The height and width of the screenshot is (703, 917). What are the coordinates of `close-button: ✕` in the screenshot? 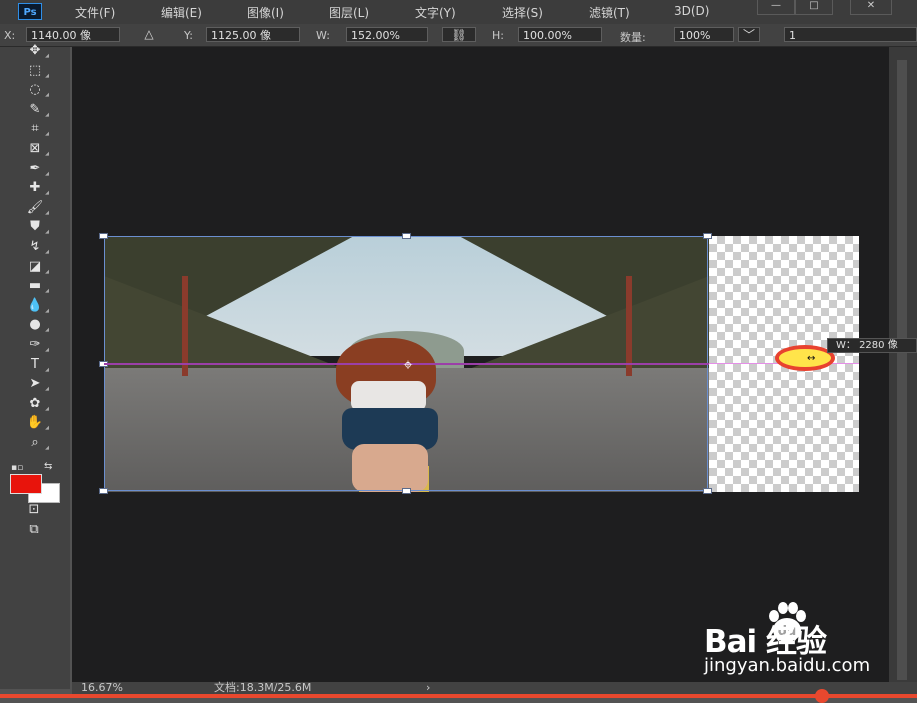 It's located at (871, 7).